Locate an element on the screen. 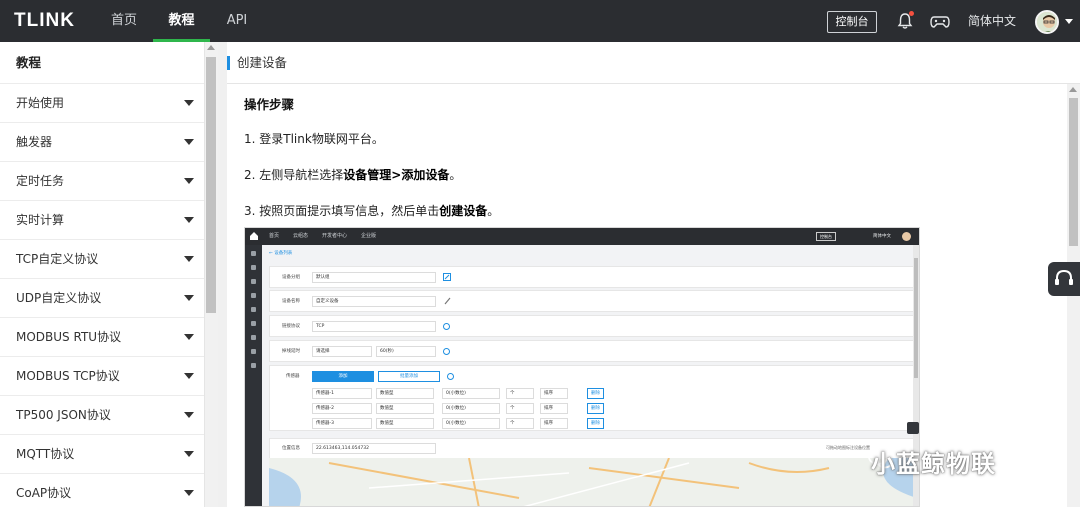  step-2: 2. 左侧导航栏选择设备管理>添加设备。 is located at coordinates (352, 174).